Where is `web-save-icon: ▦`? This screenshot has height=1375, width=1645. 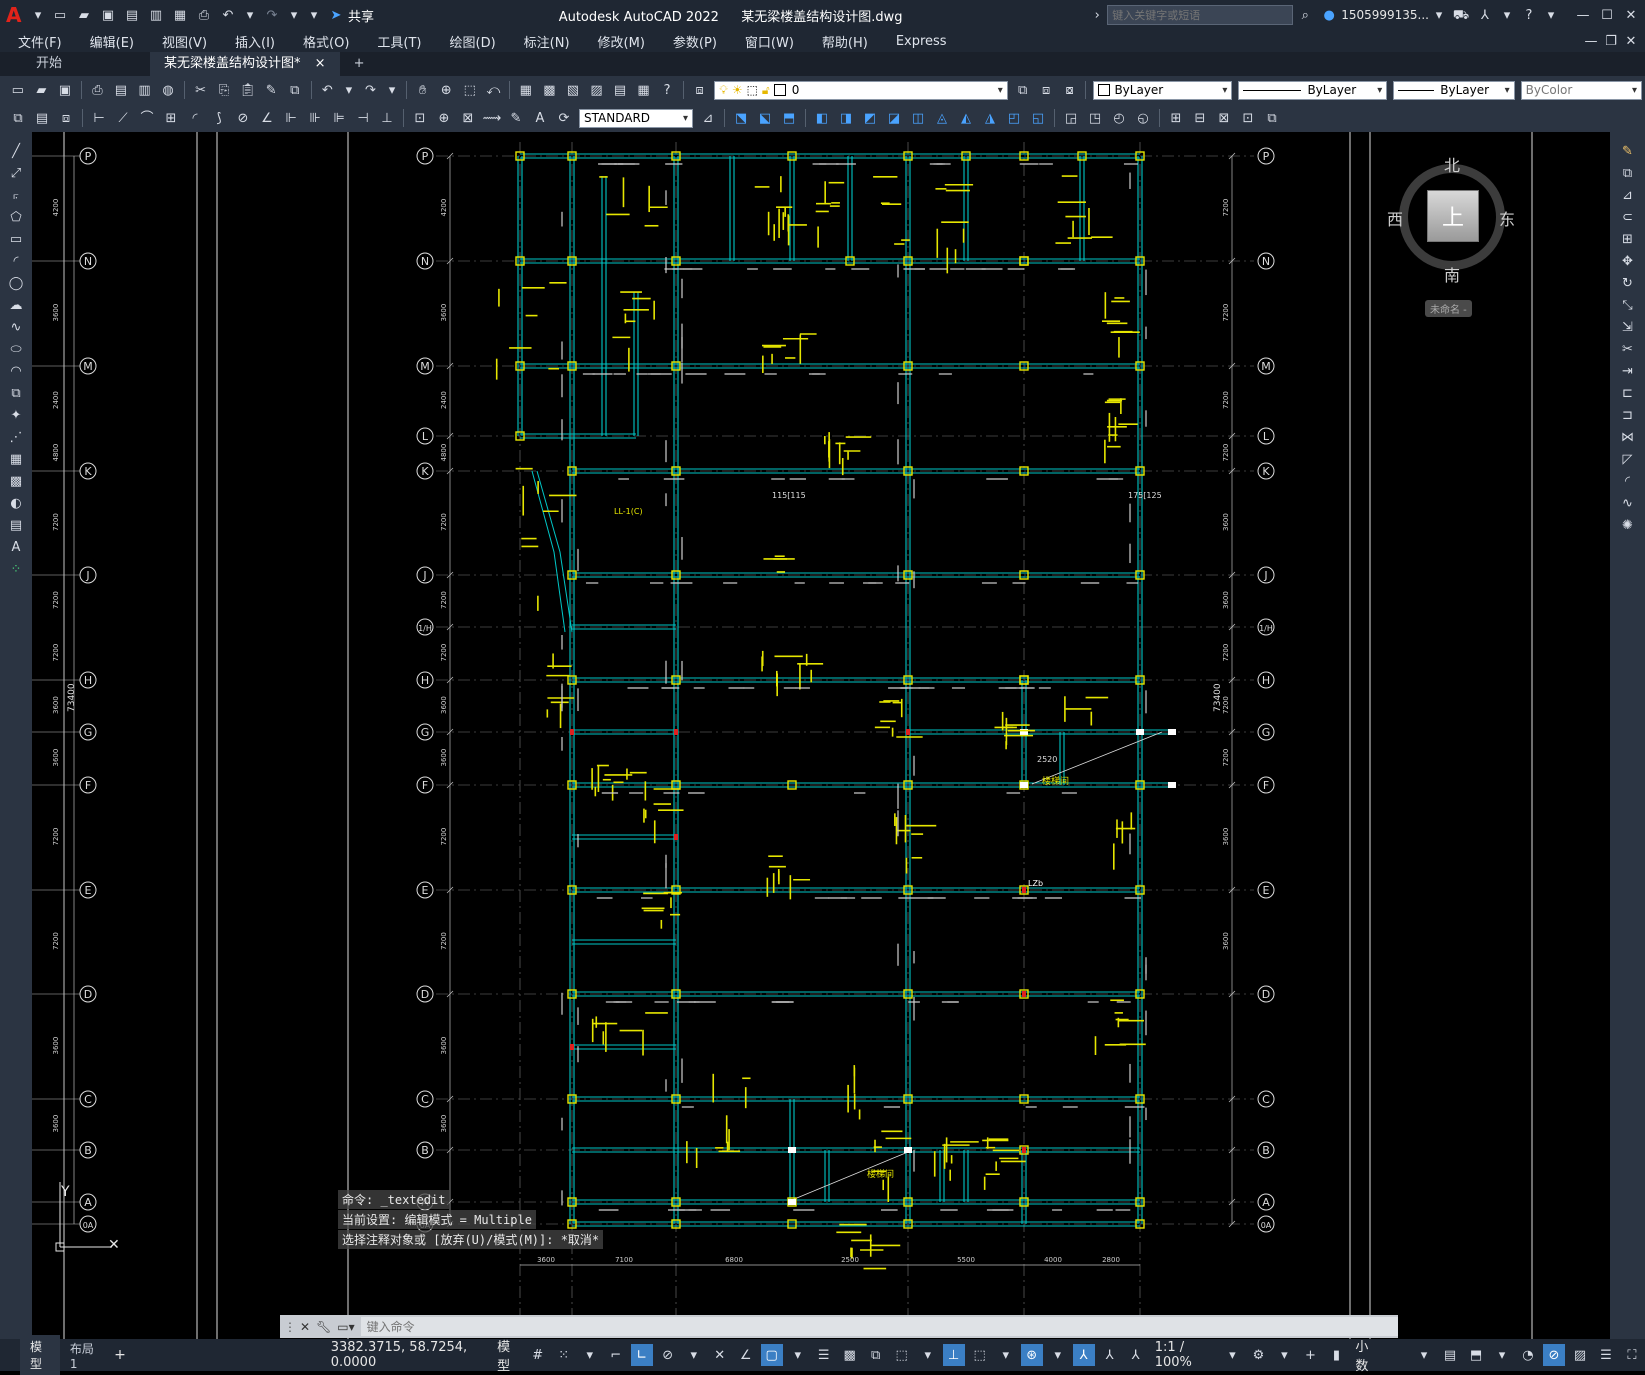
web-save-icon: ▦ is located at coordinates (180, 15).